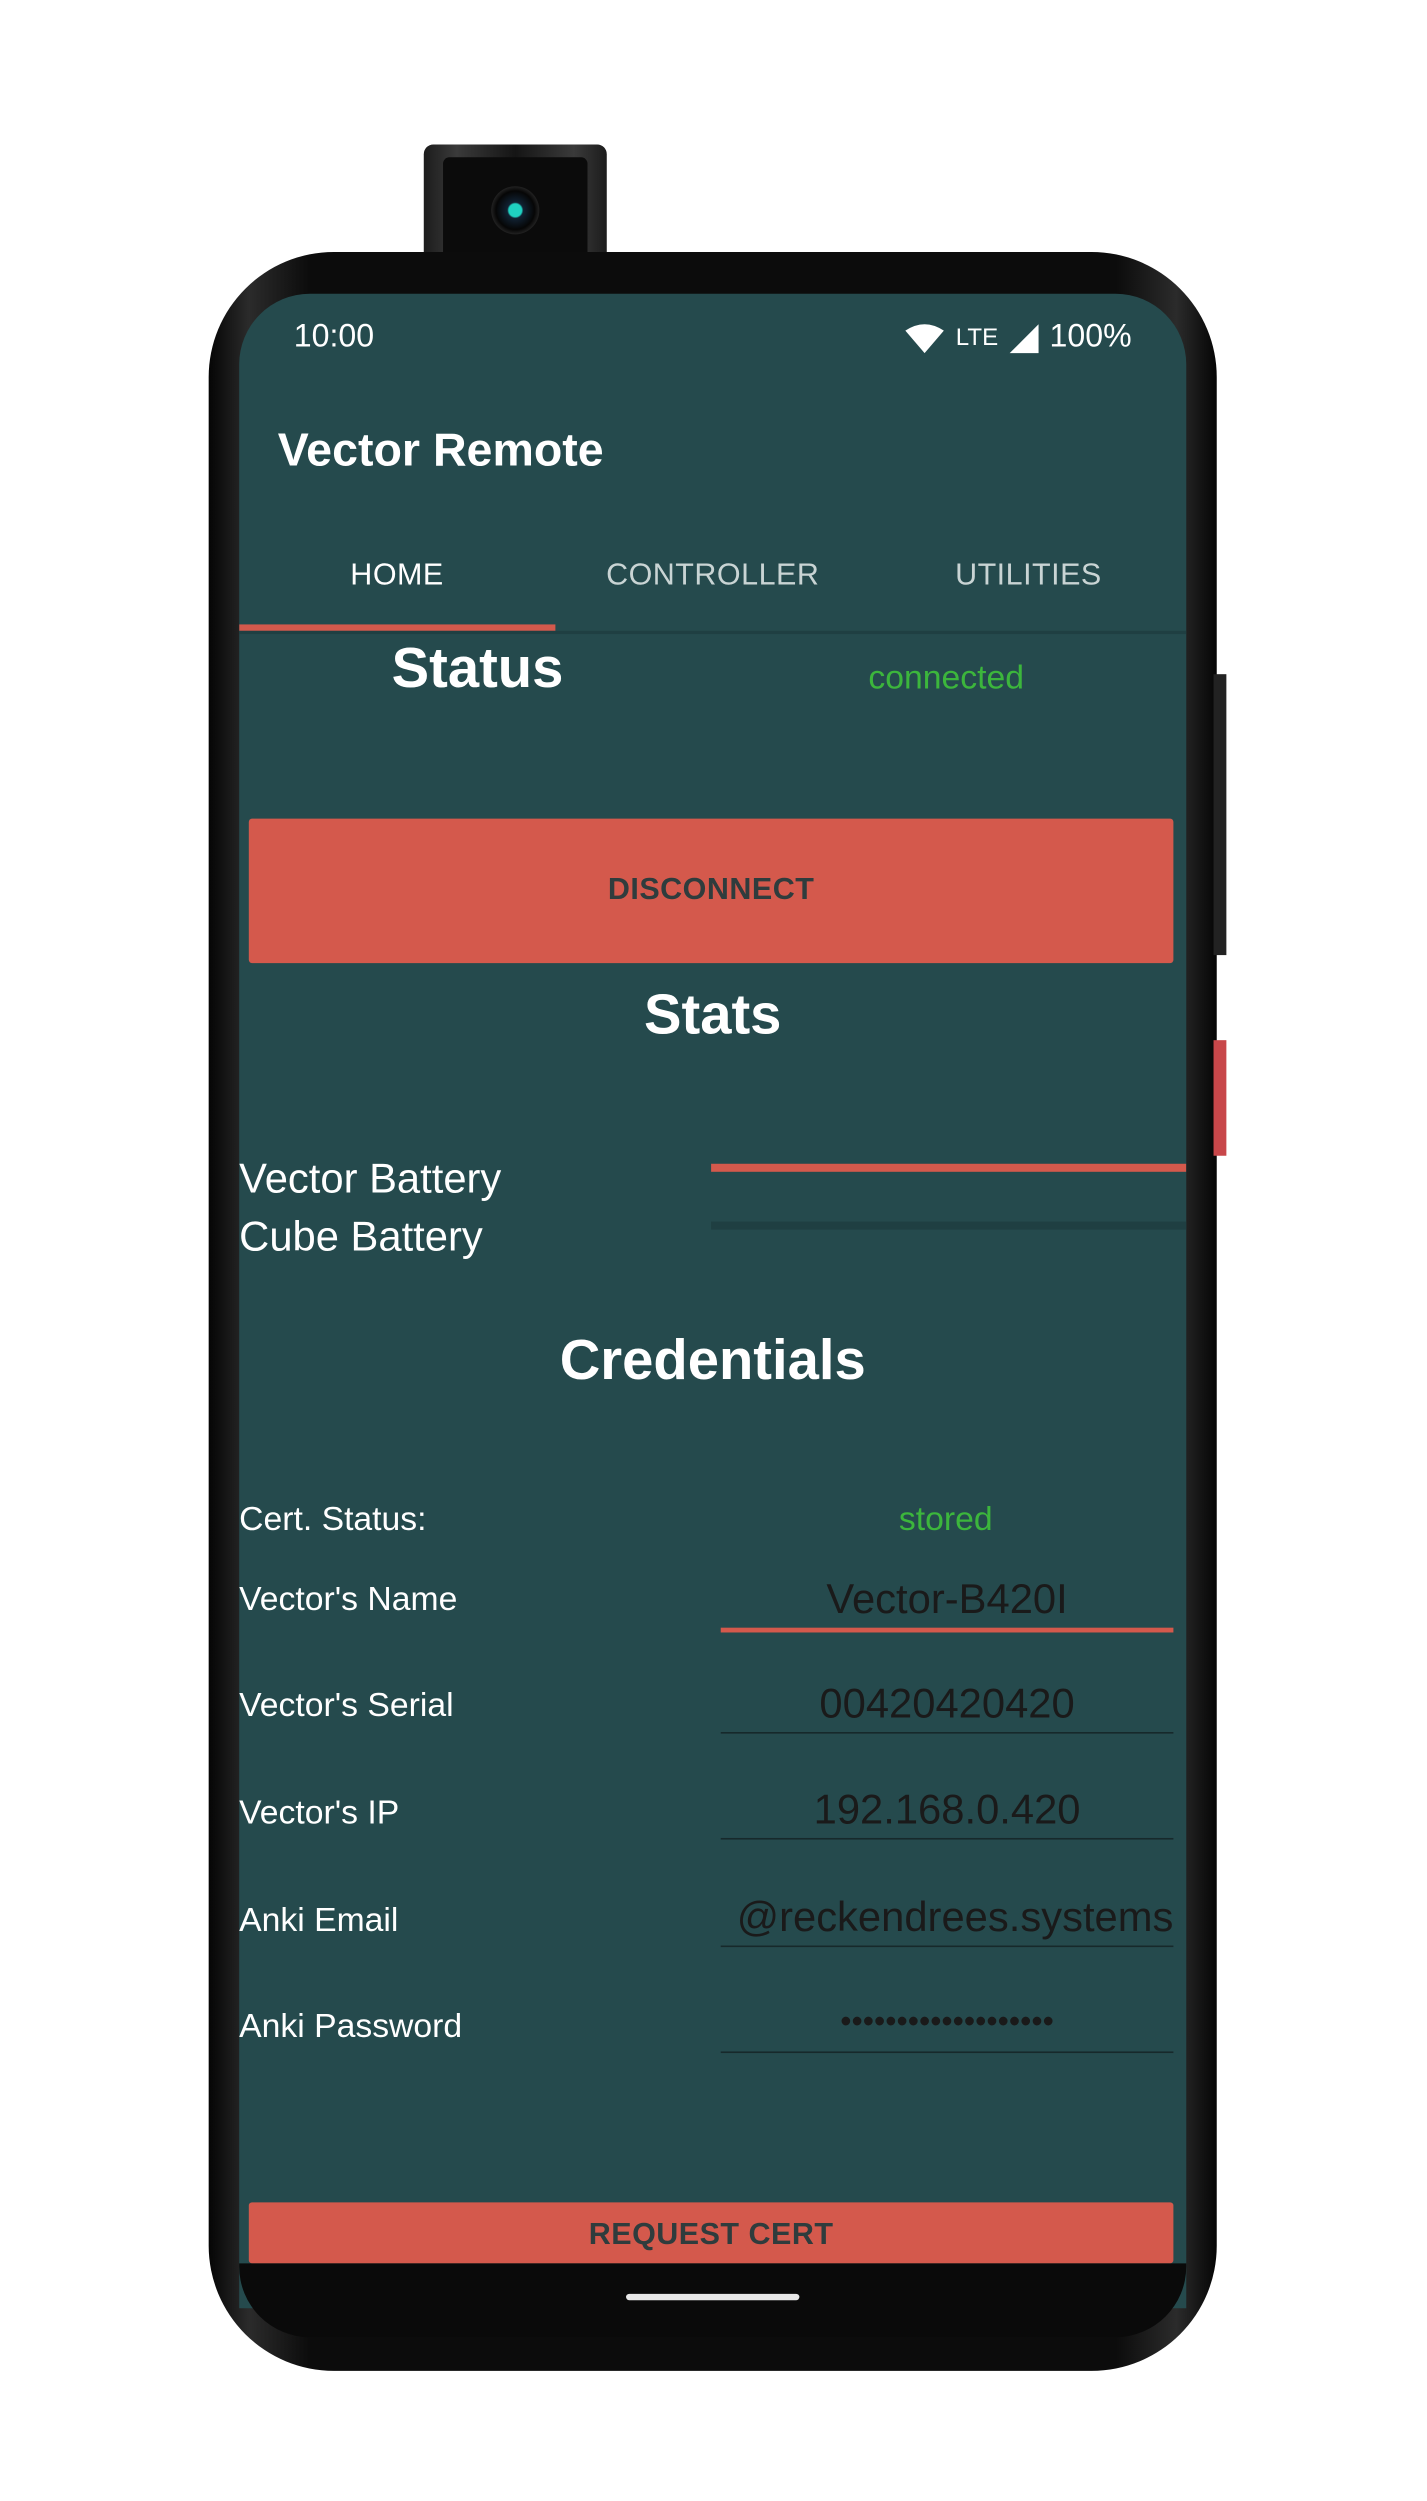 This screenshot has height=2501, width=1427. Describe the element at coordinates (348, 1600) in the screenshot. I see `vector-name-label: Vector's Name` at that location.